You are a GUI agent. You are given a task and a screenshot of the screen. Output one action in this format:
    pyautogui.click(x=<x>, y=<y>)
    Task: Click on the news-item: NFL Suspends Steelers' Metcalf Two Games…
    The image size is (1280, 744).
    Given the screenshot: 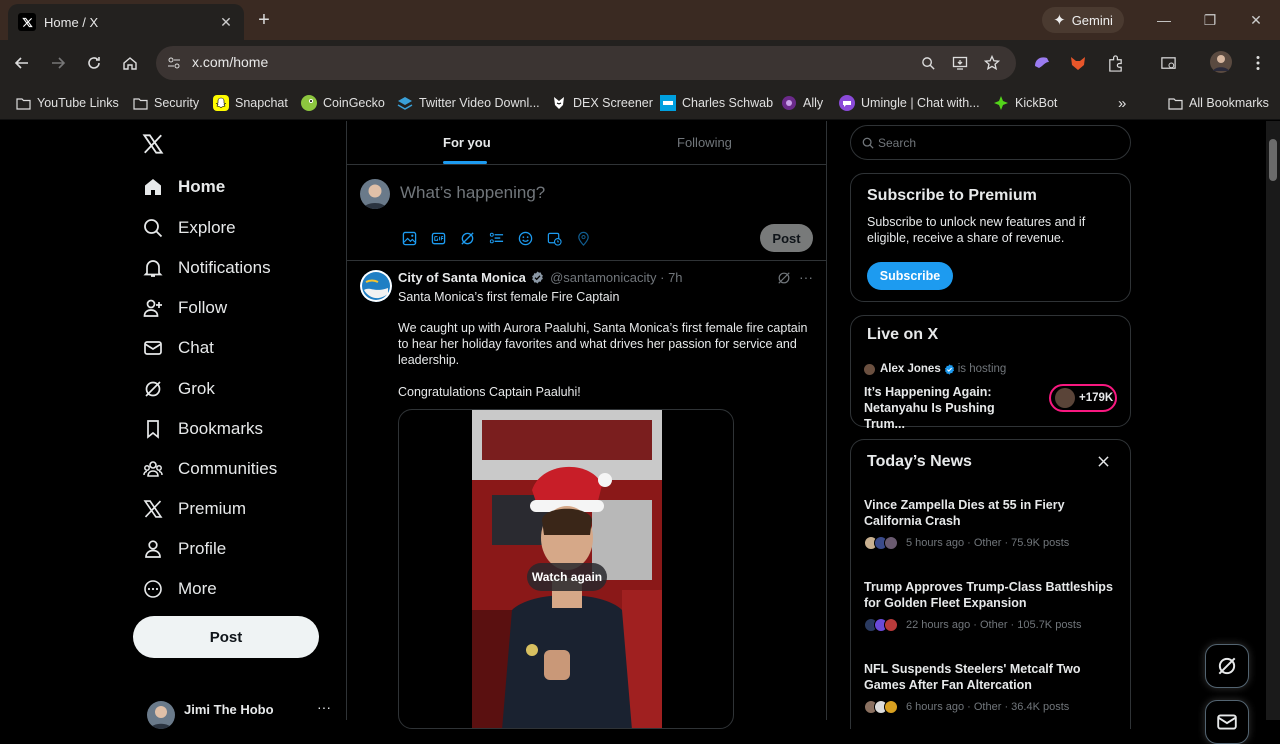 What is the action you would take?
    pyautogui.click(x=994, y=687)
    